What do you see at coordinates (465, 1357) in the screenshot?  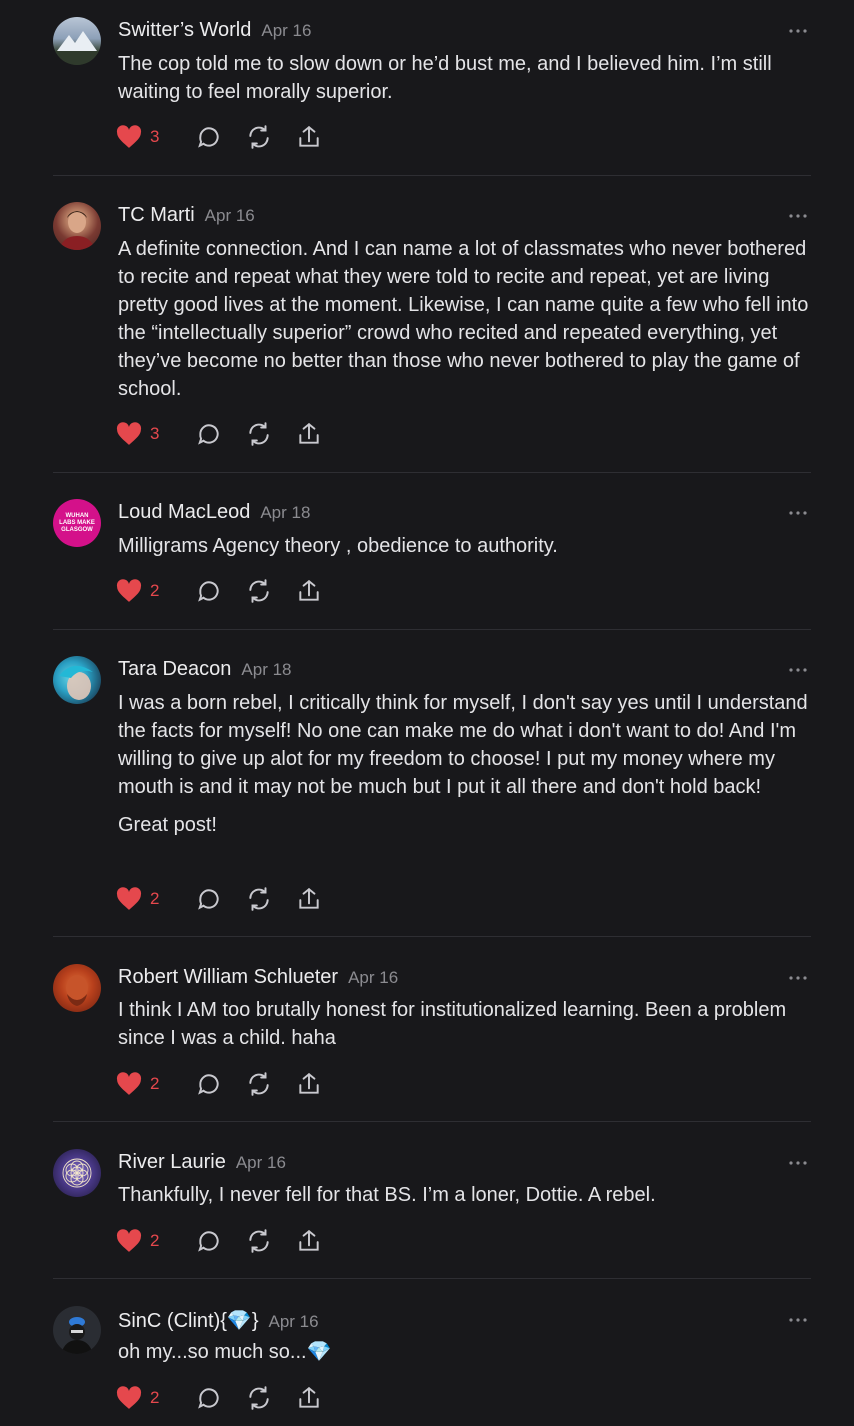 I see `comment-body: oh my...so much so...💎` at bounding box center [465, 1357].